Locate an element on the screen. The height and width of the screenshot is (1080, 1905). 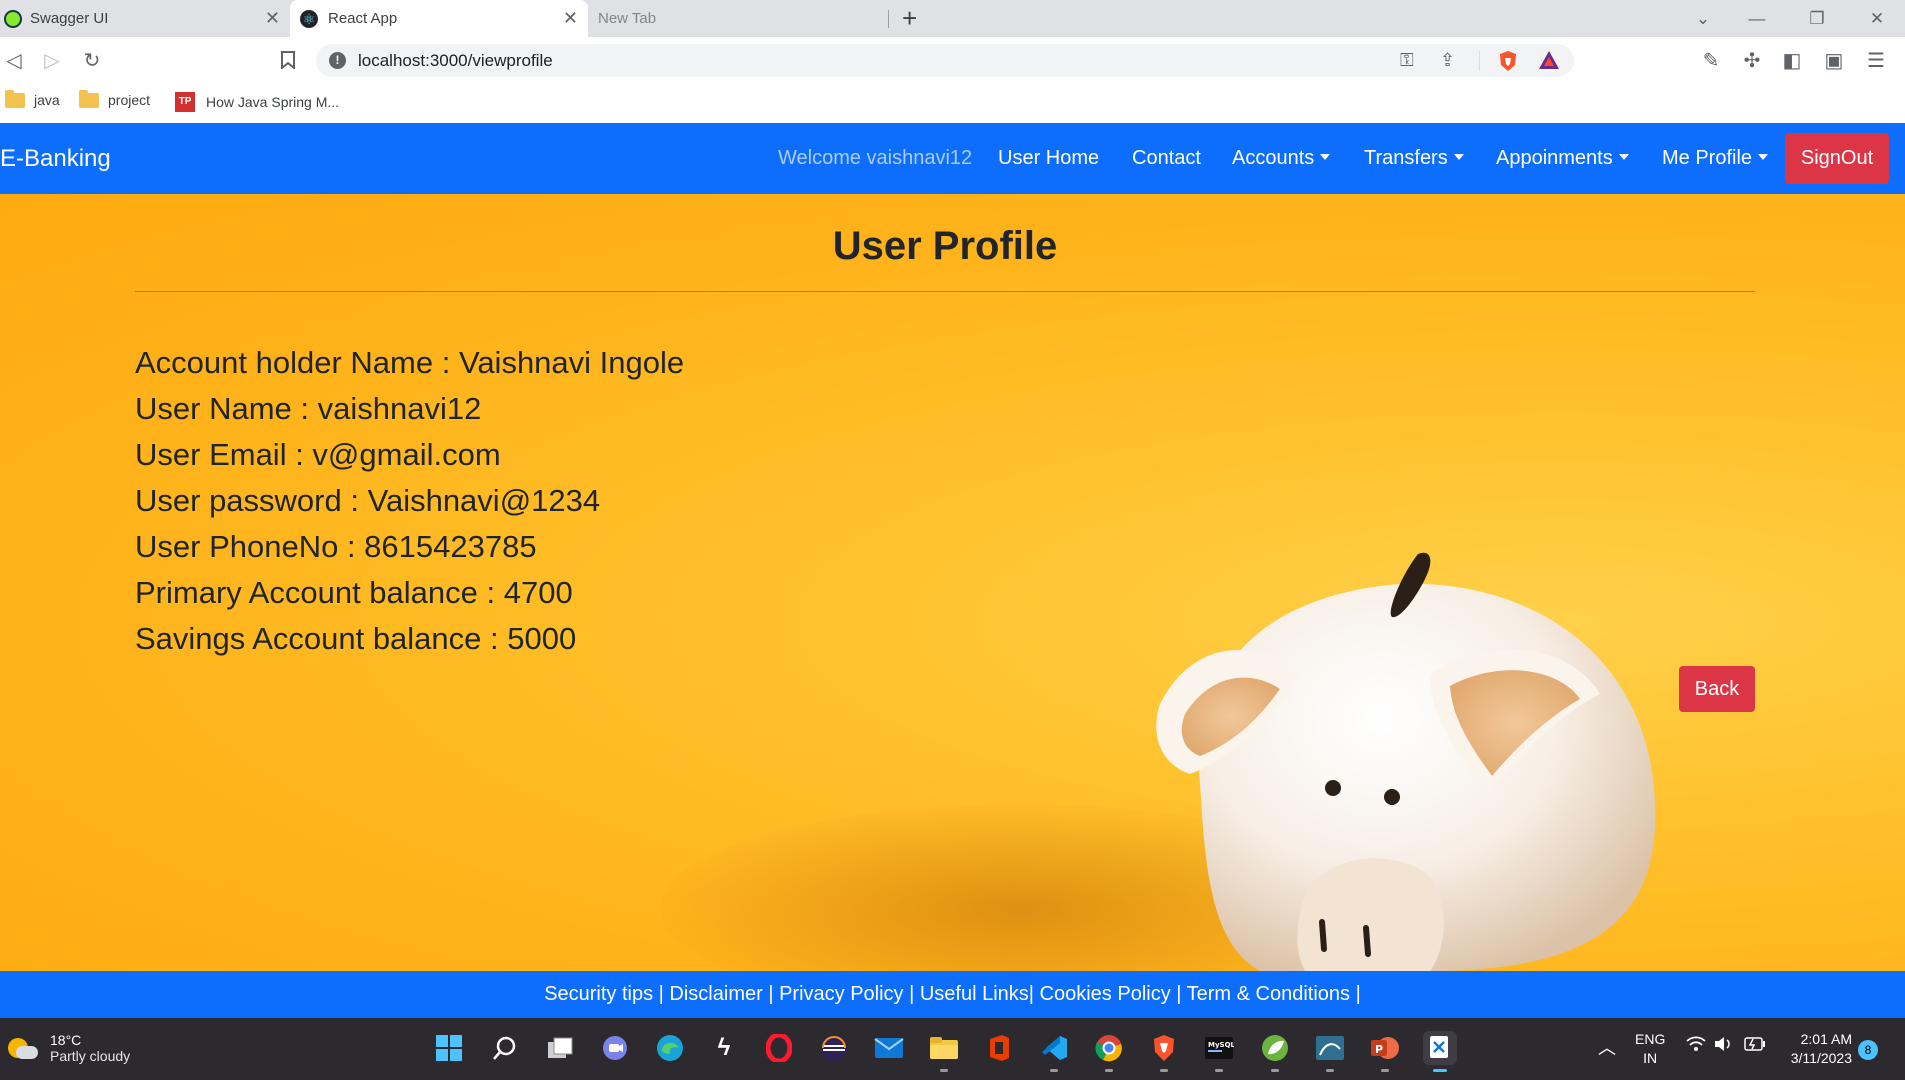
task-view-icon is located at coordinates (560, 1048).